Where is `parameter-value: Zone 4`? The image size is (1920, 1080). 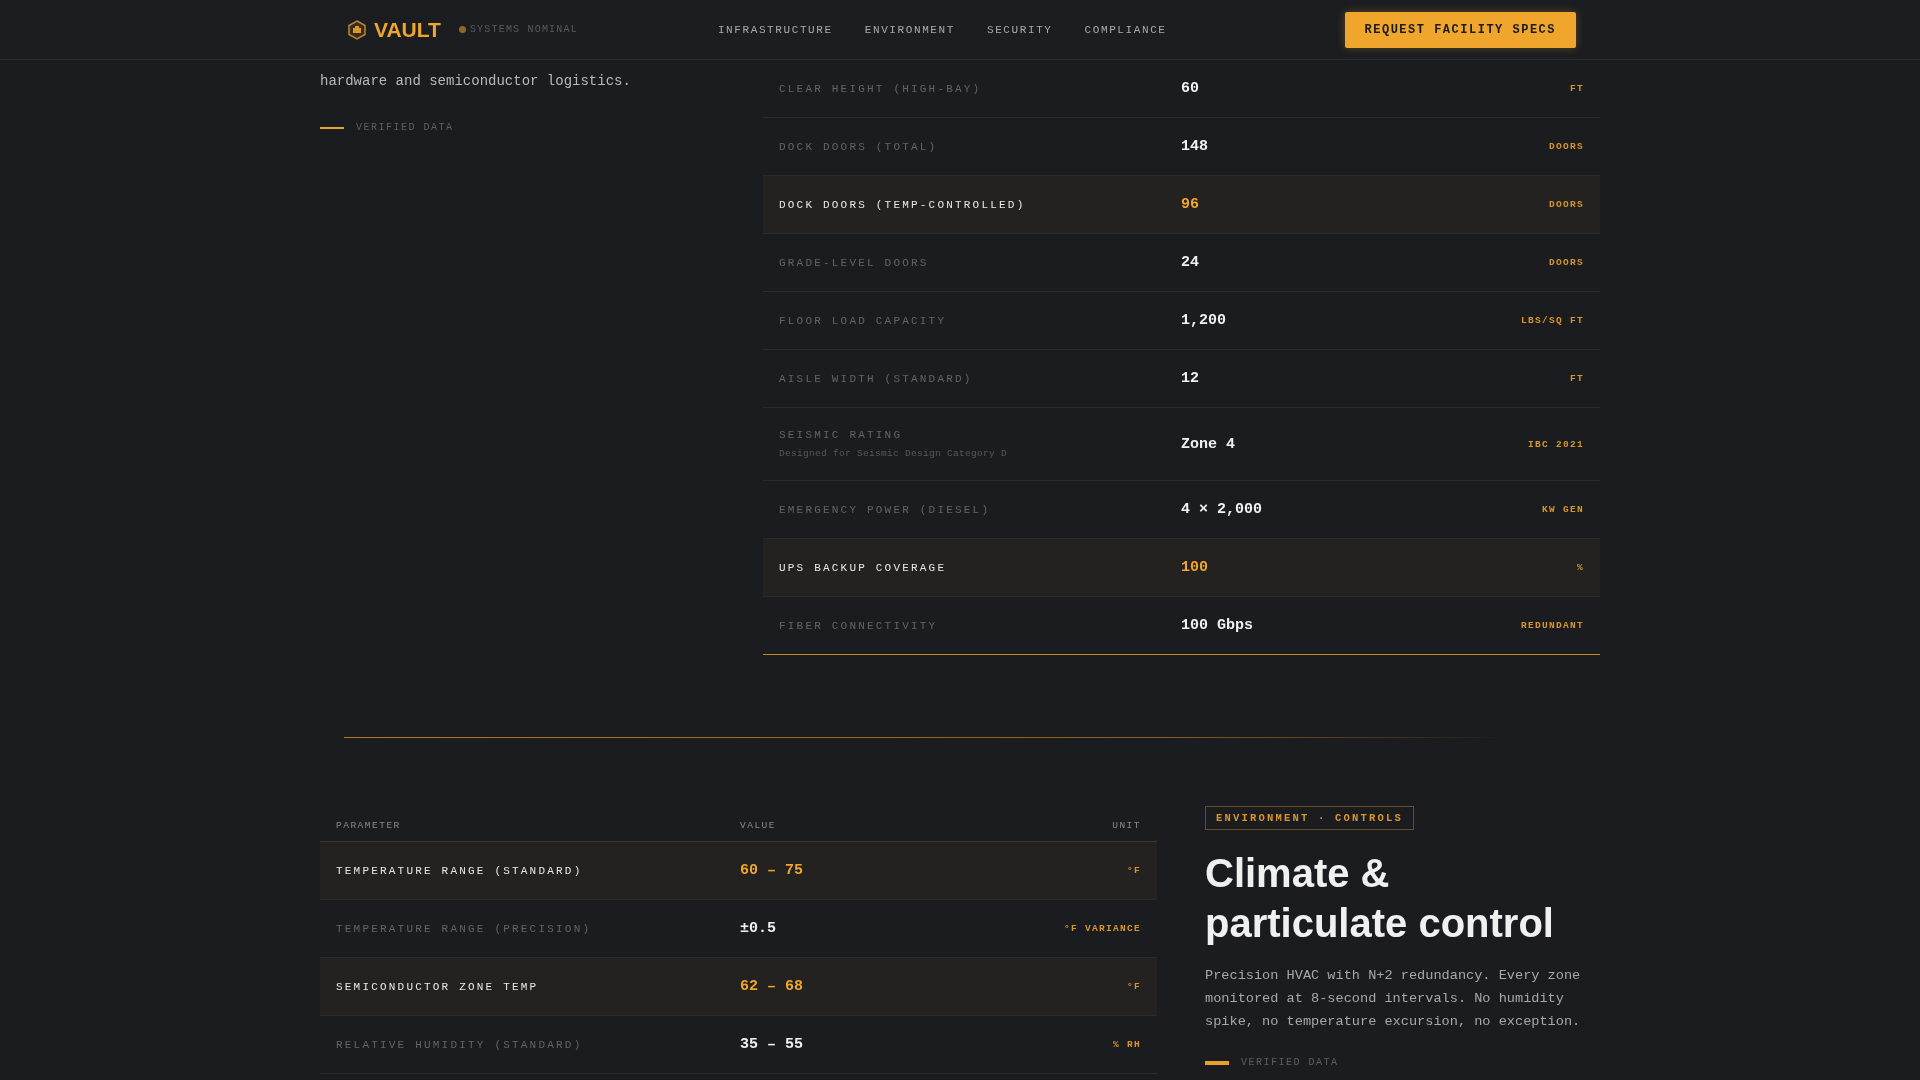
parameter-value: Zone 4 is located at coordinates (1208, 444).